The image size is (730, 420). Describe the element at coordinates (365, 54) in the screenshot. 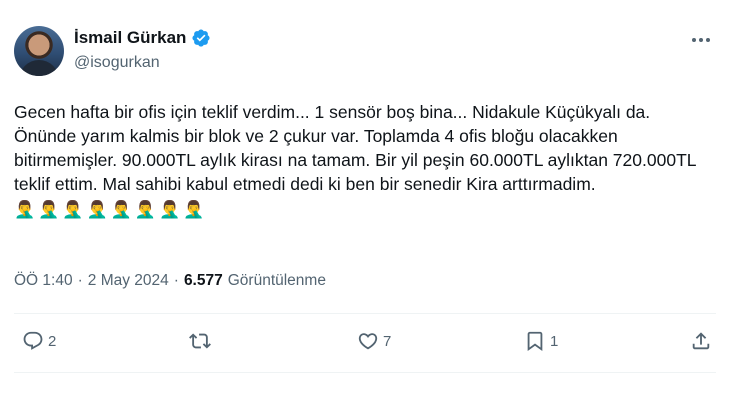

I see `tweet-header: İsmail Gürkan @isogurkan` at that location.